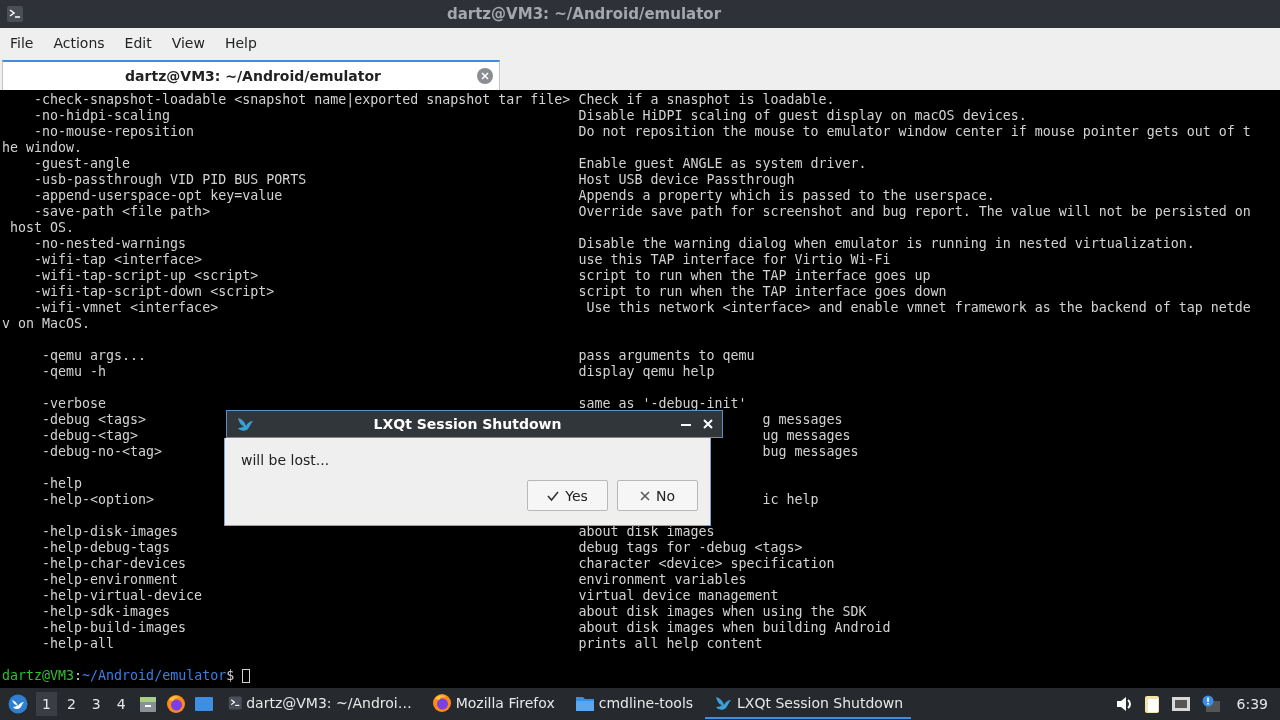 The width and height of the screenshot is (1280, 720). Describe the element at coordinates (46, 704) in the screenshot. I see `desktop-button: 1` at that location.